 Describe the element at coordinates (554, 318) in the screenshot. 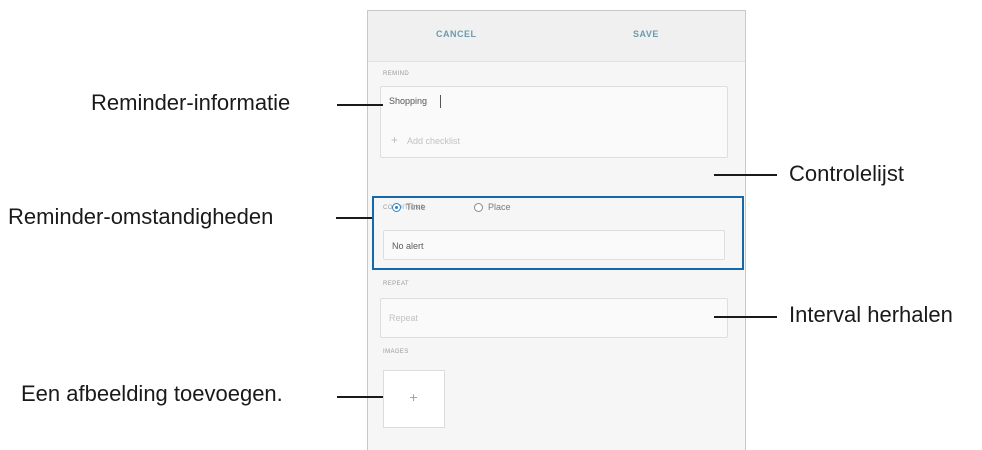

I see `repeat-selector: Repeat` at that location.